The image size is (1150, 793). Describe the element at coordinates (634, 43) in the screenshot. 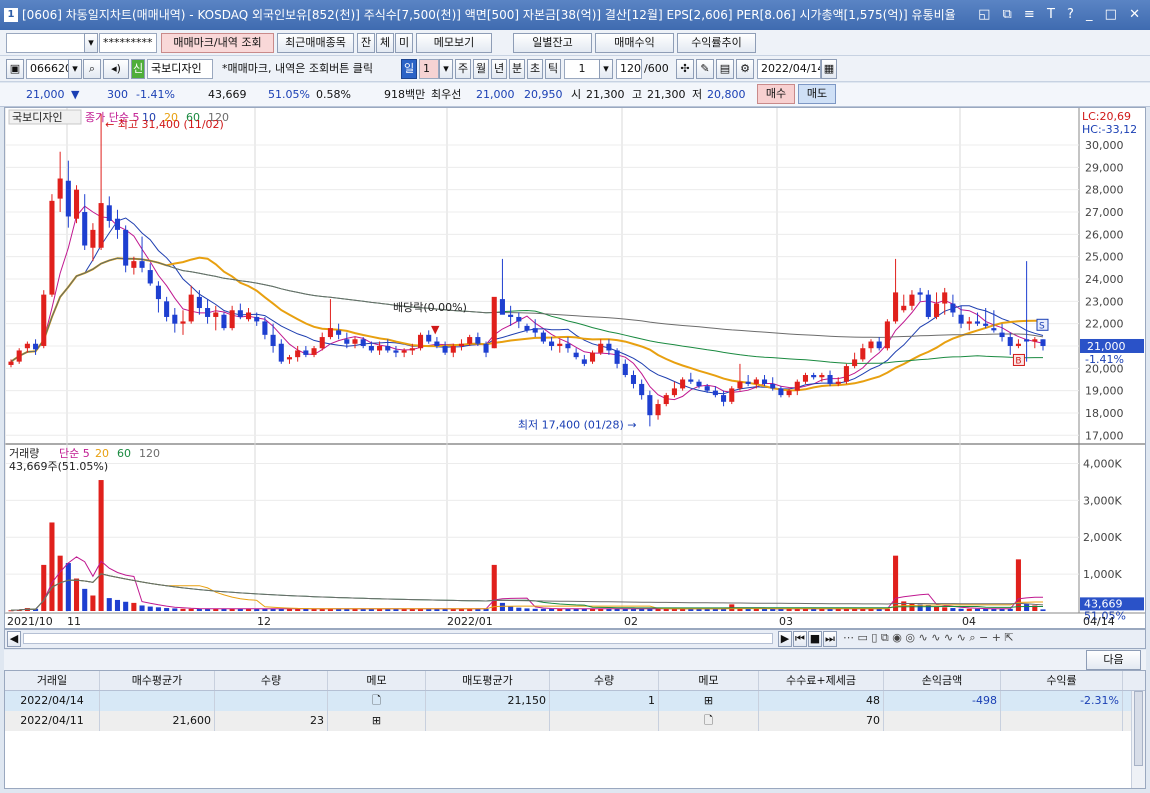

I see `trade-profit-button: 매매수익` at that location.